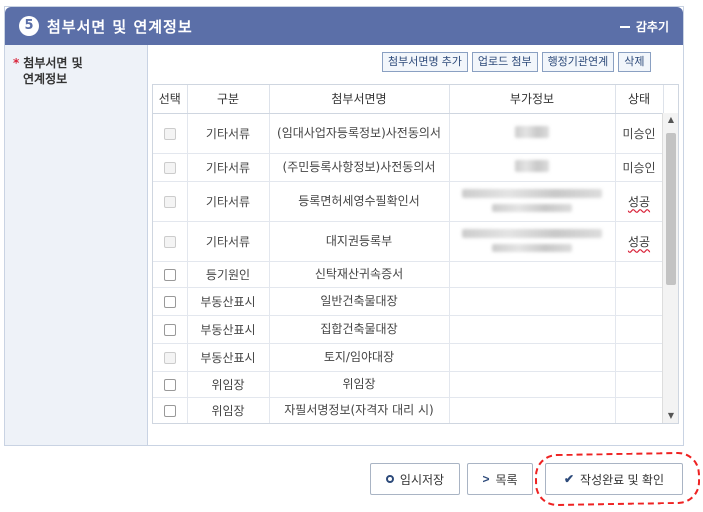 This screenshot has width=703, height=512. I want to click on circle-icon, so click(389, 479).